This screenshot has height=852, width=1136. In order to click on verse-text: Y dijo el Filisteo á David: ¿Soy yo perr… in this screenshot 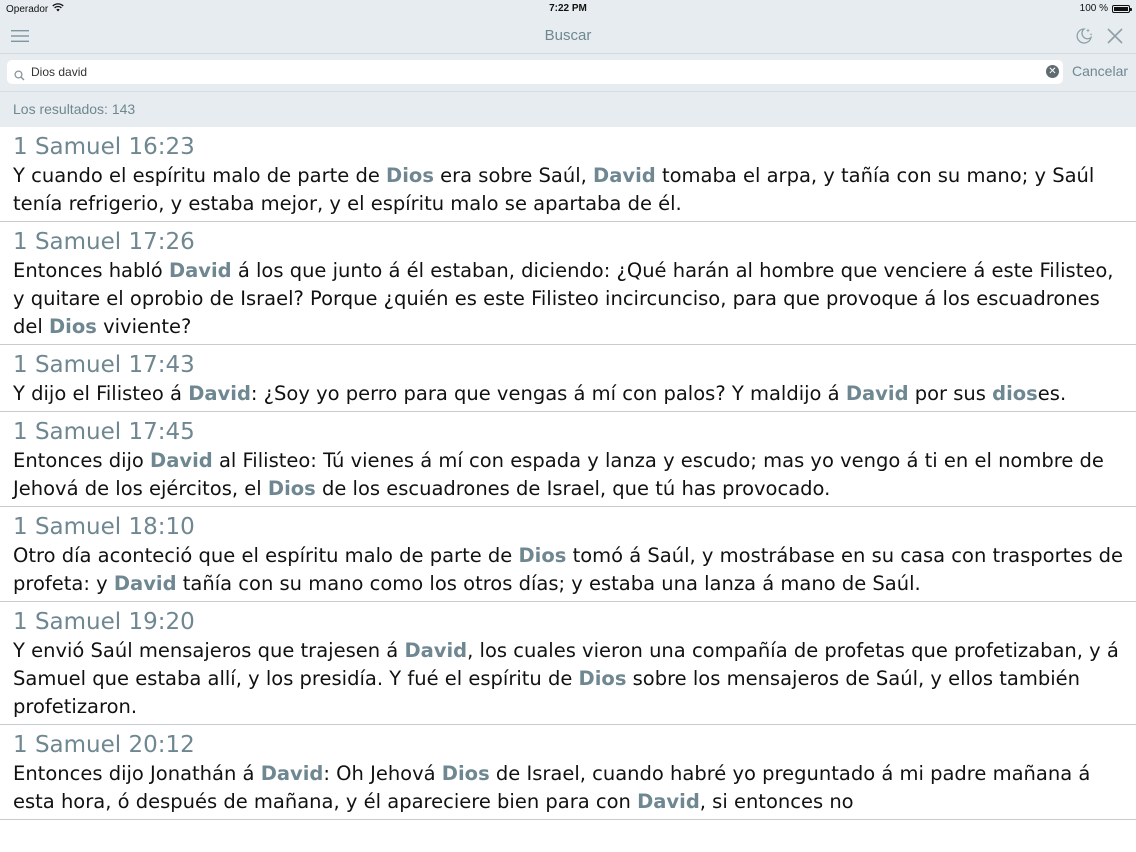, I will do `click(569, 394)`.